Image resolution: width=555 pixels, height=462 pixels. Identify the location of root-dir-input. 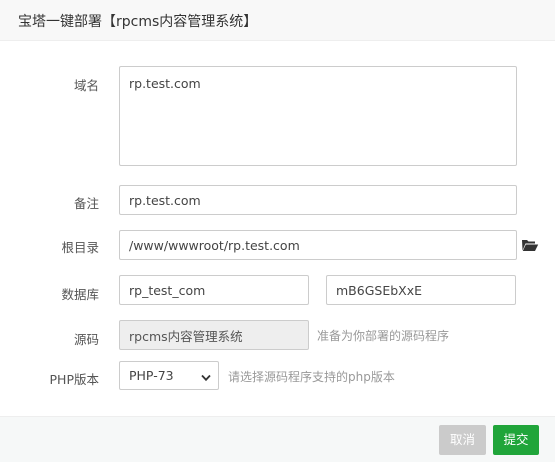
(318, 245).